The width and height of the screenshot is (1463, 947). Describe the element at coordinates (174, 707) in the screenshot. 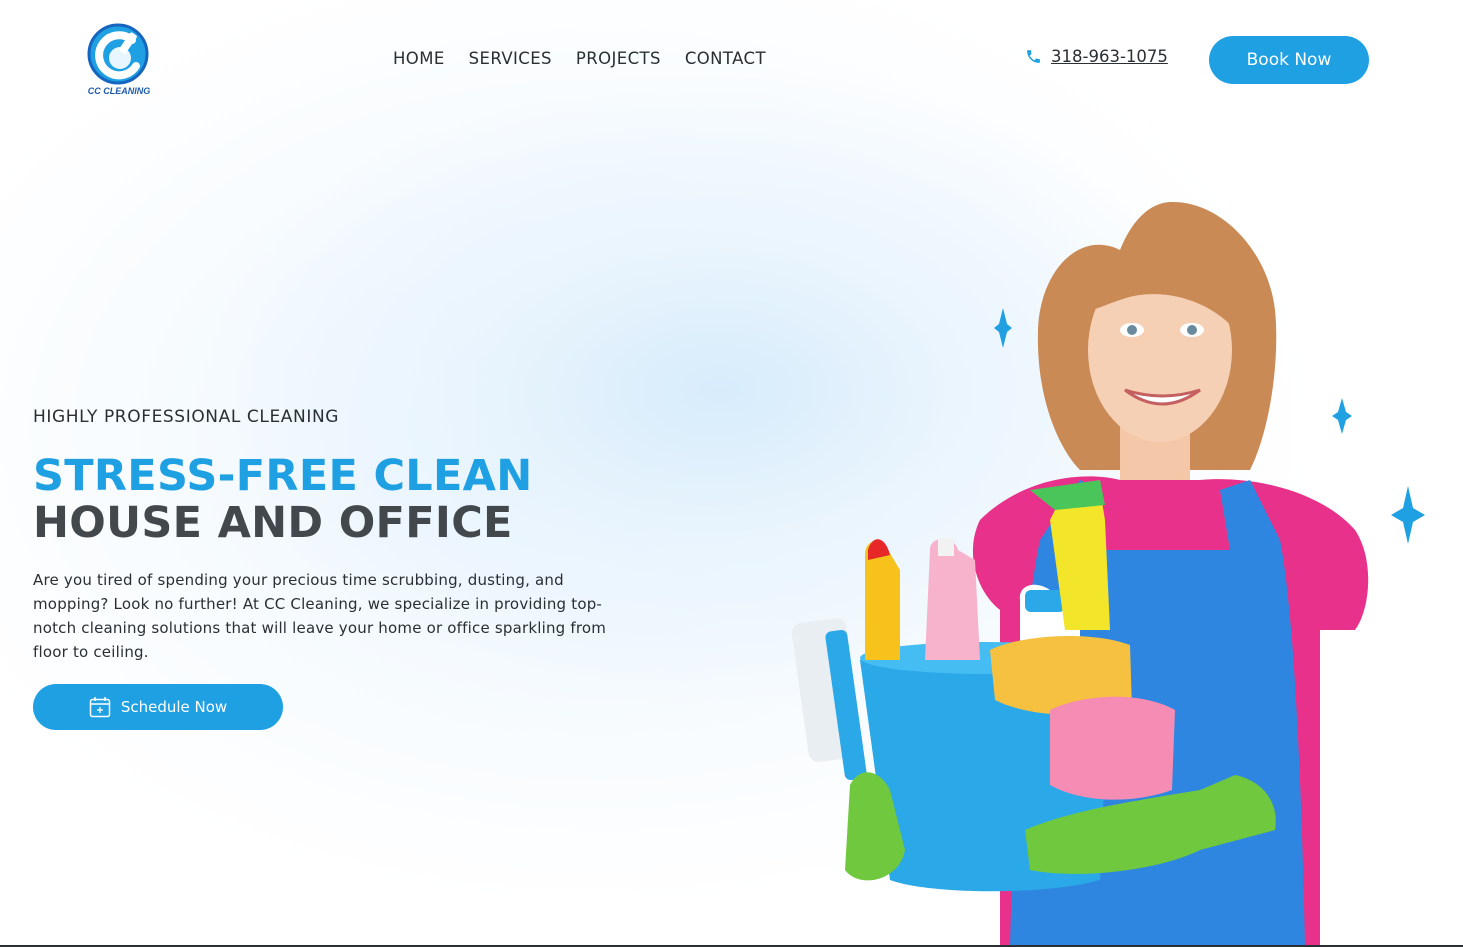

I see `schedule-now-label: Schedule Now` at that location.